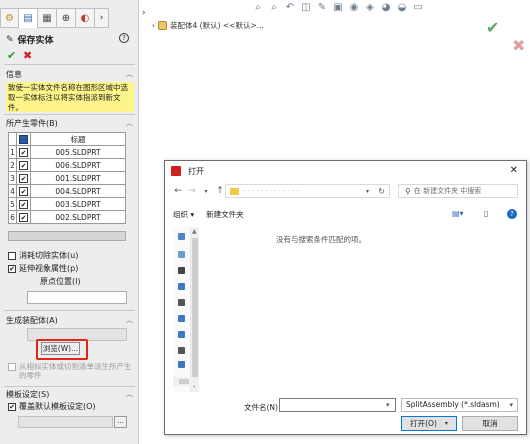 The height and width of the screenshot is (444, 530). I want to click on search-icon: ⚲, so click(408, 191).